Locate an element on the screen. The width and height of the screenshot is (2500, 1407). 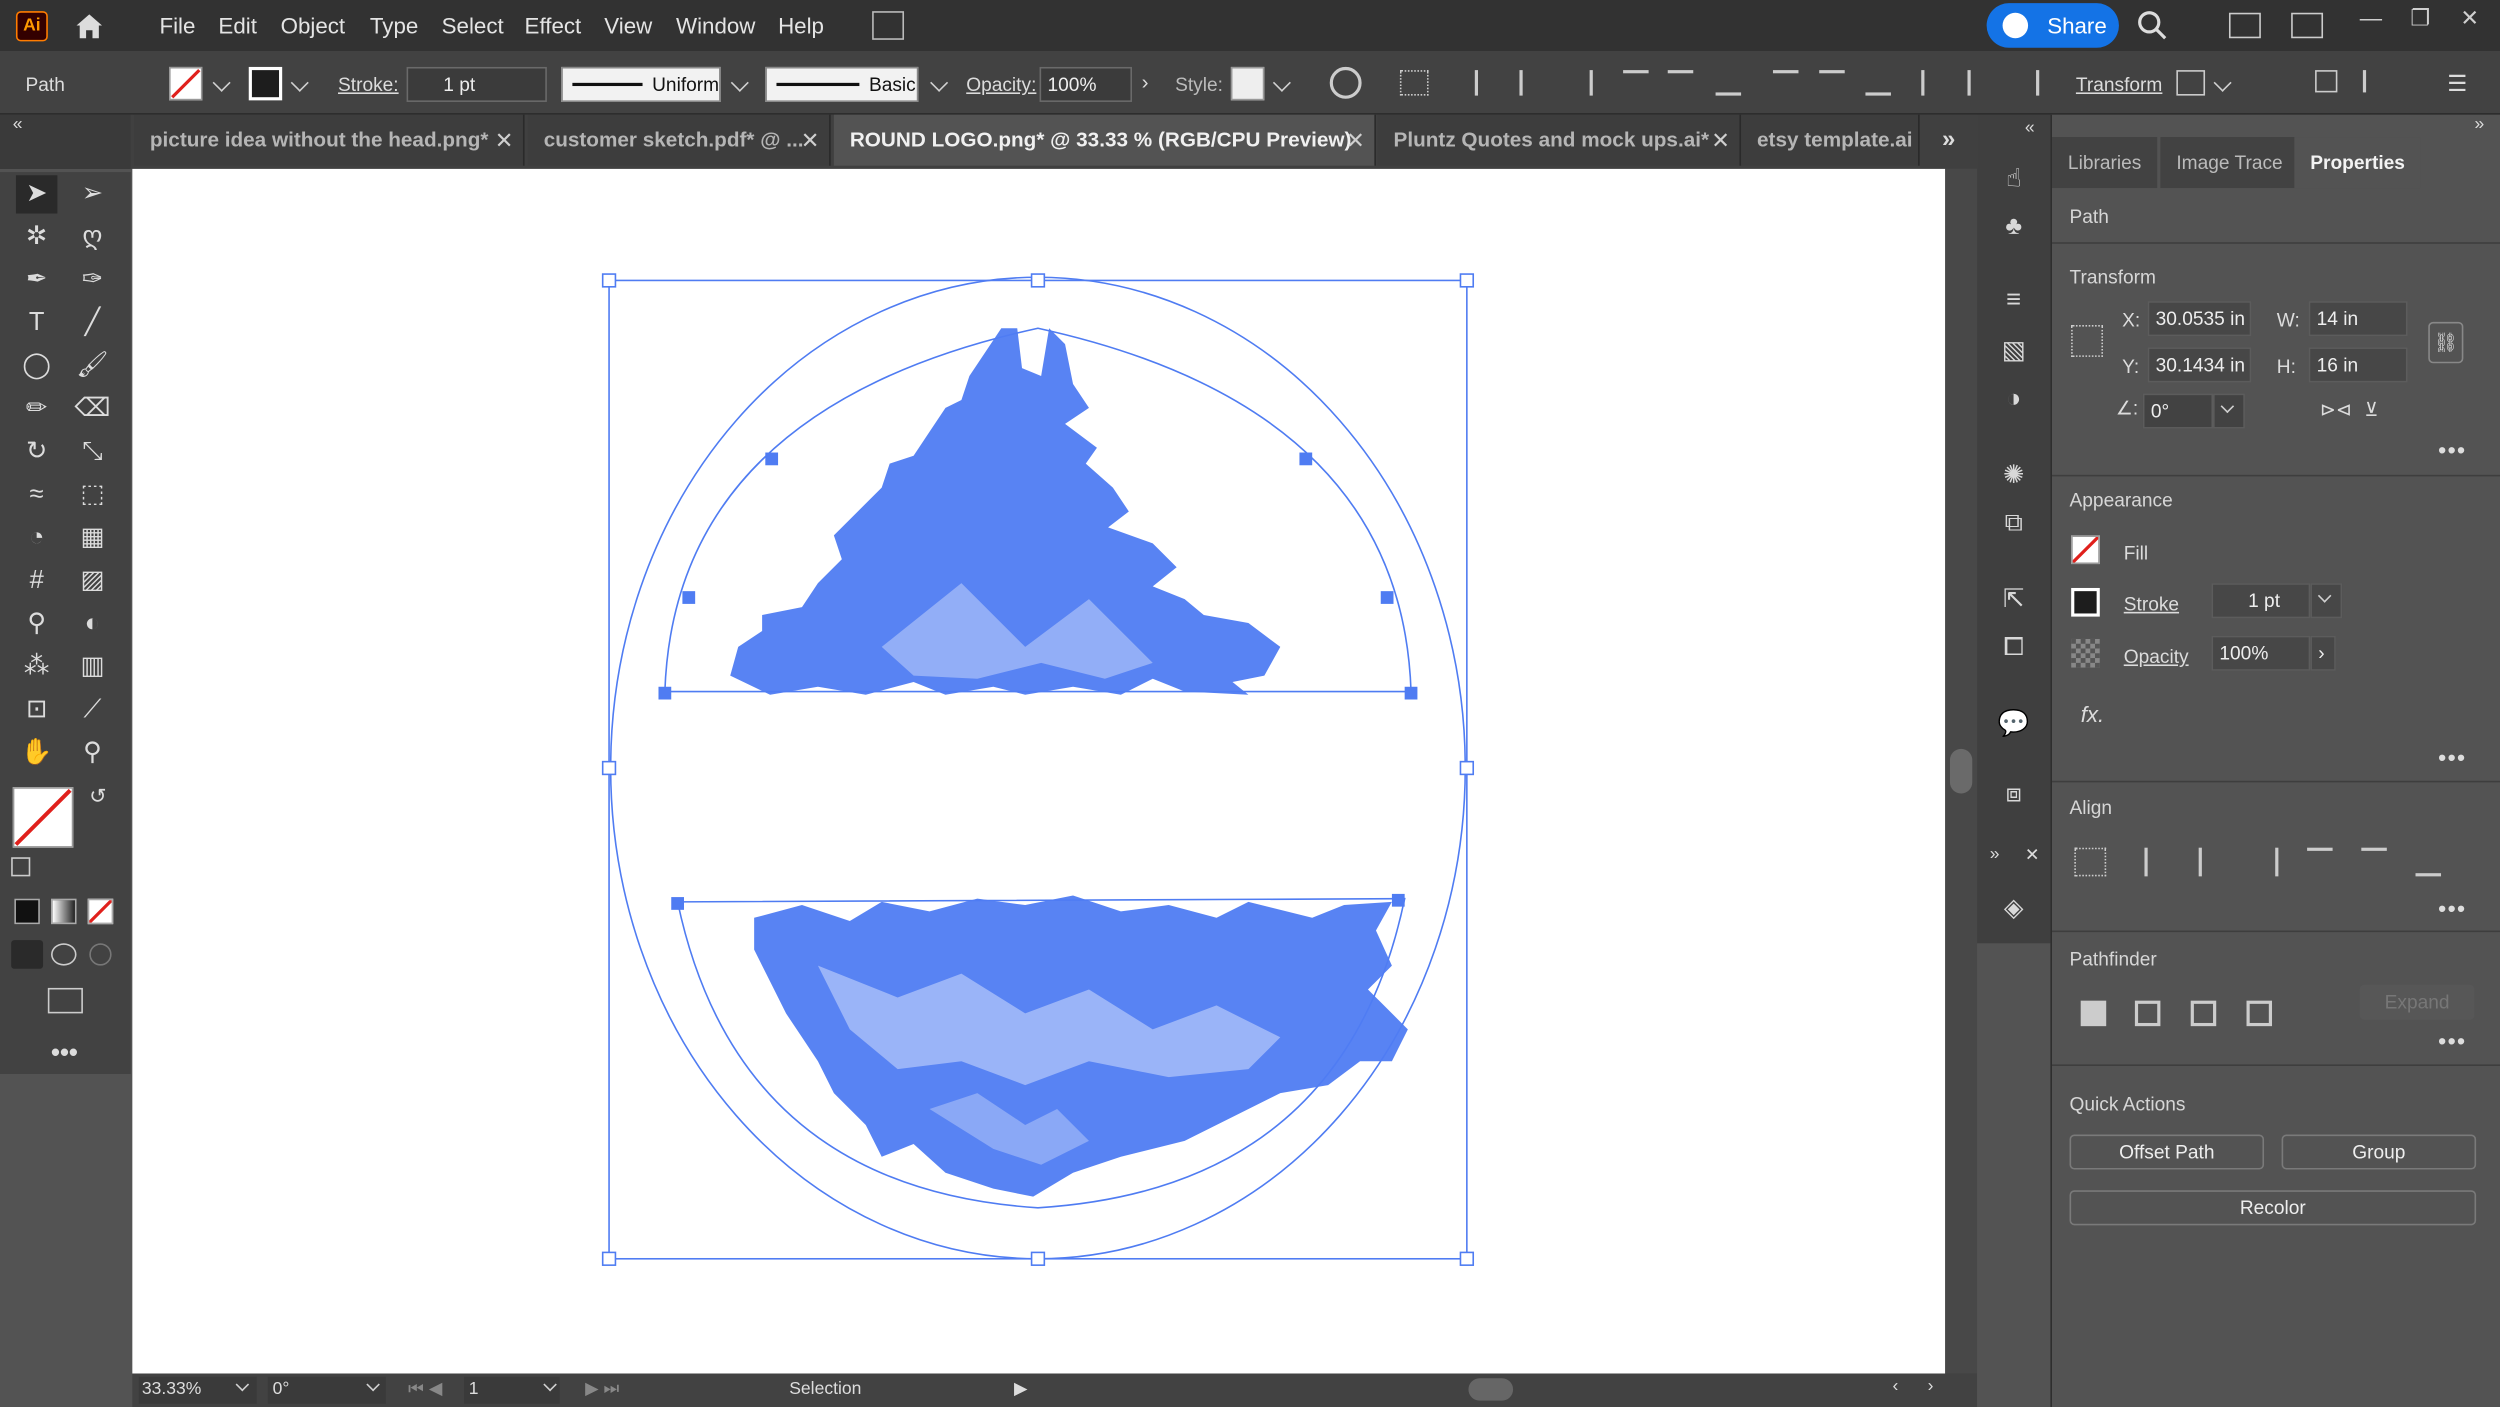
brush-dropdown-icon is located at coordinates (939, 82).